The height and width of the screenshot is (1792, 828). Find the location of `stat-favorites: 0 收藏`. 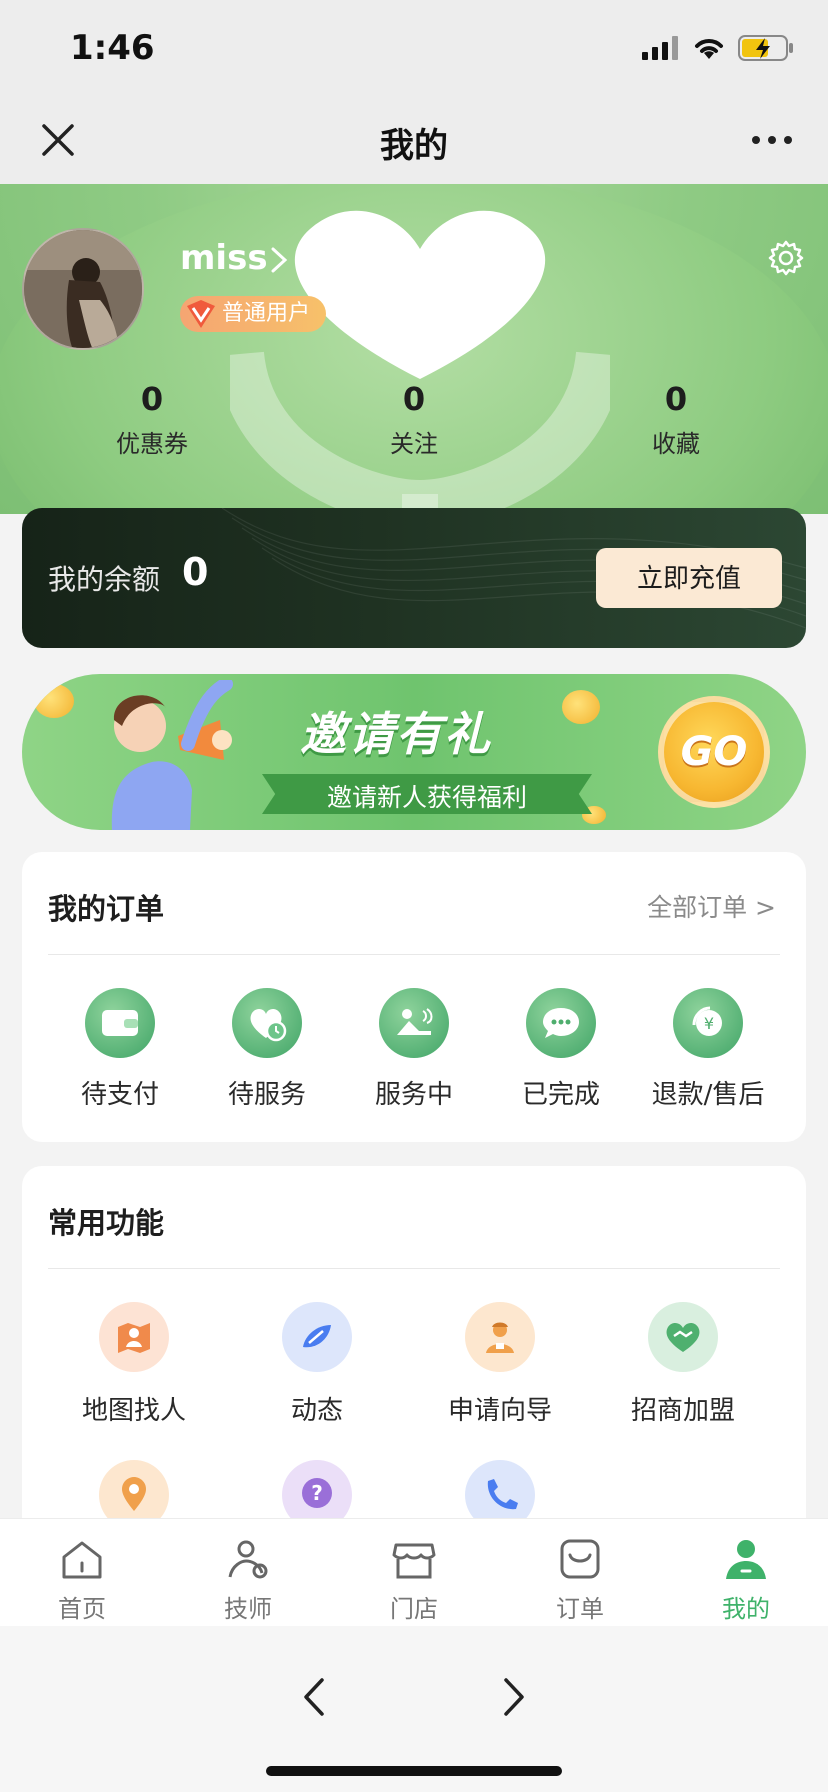

stat-favorites: 0 收藏 is located at coordinates (676, 419).